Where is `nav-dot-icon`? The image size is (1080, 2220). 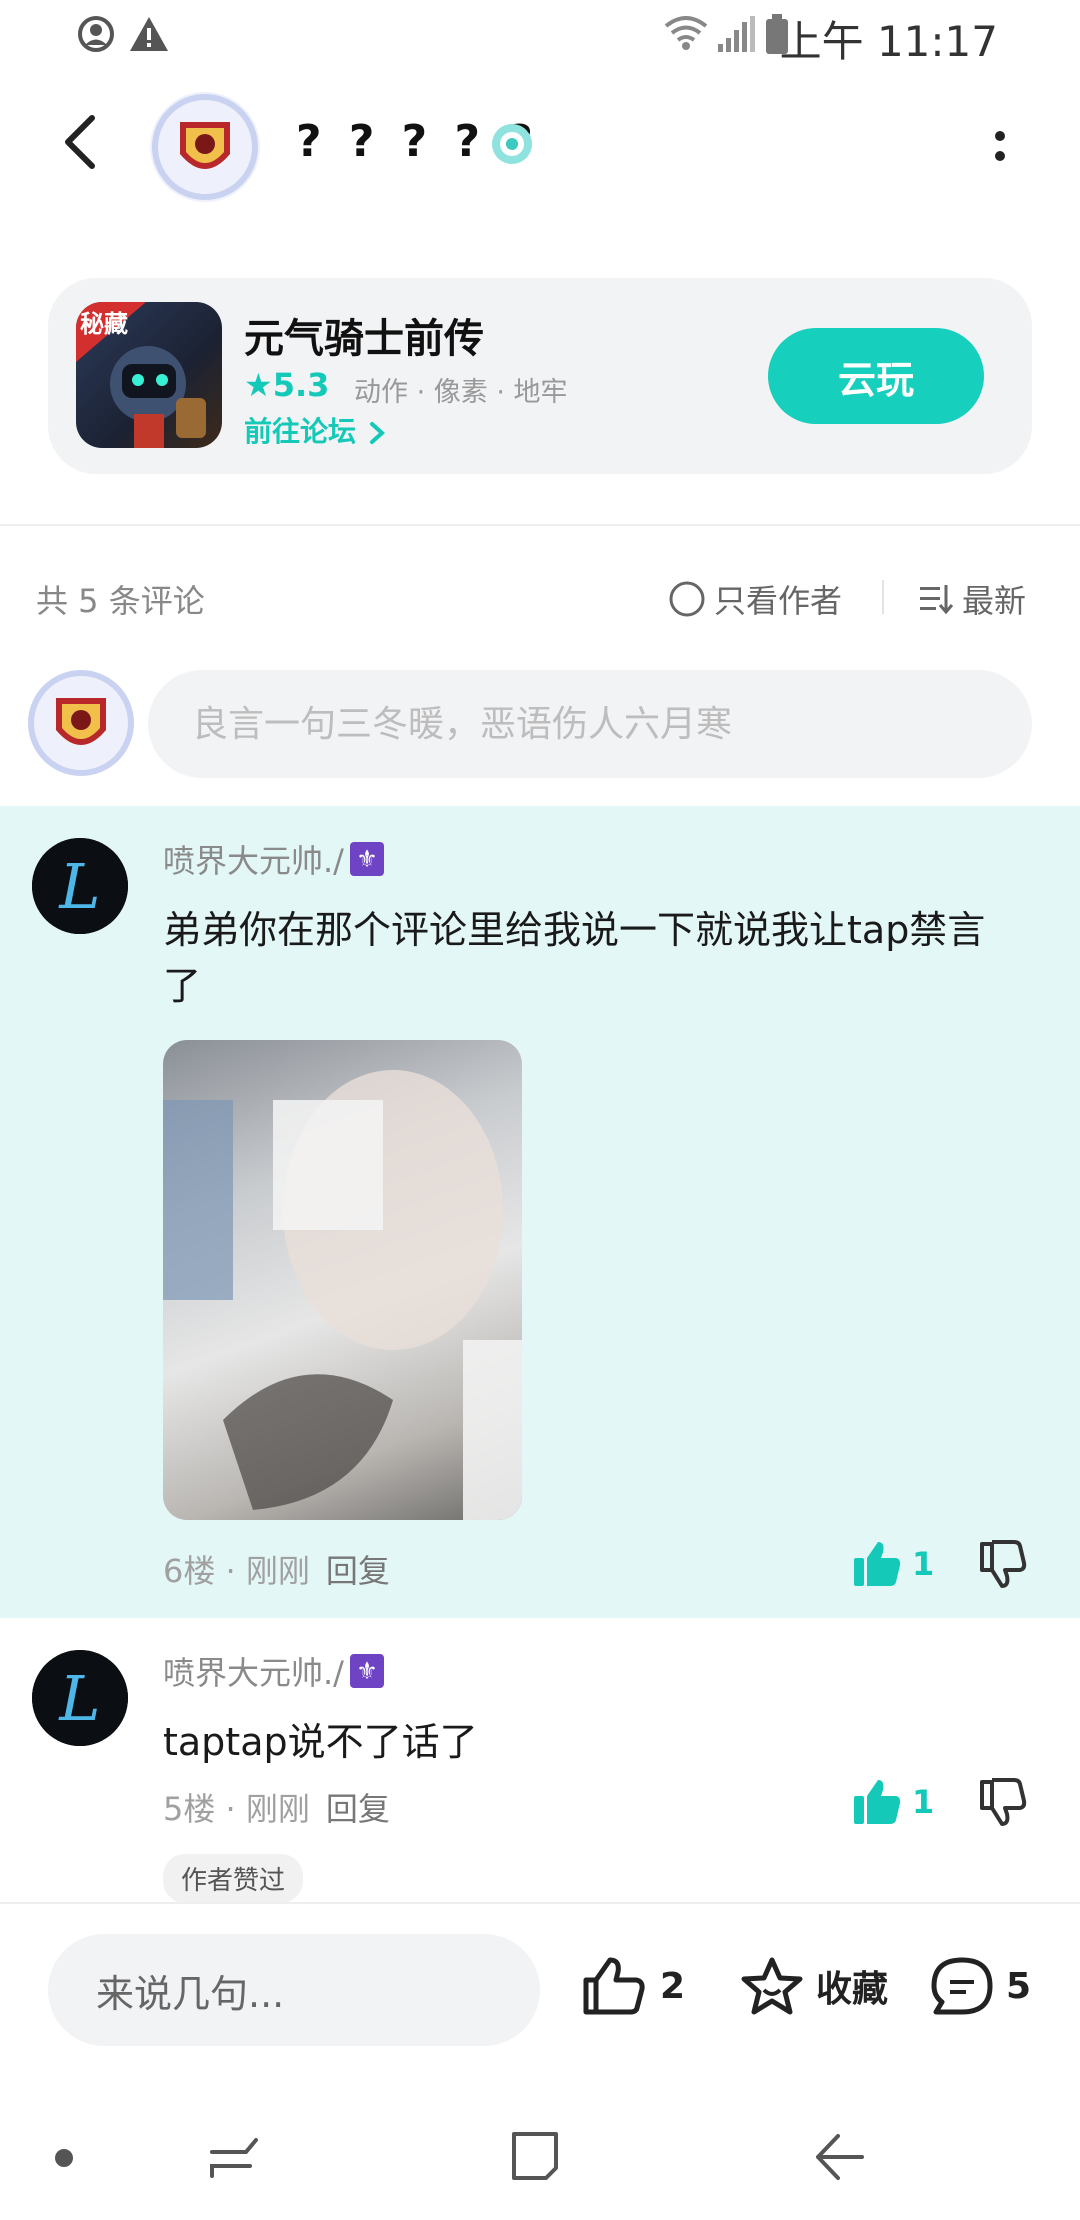
nav-dot-icon is located at coordinates (64, 2158).